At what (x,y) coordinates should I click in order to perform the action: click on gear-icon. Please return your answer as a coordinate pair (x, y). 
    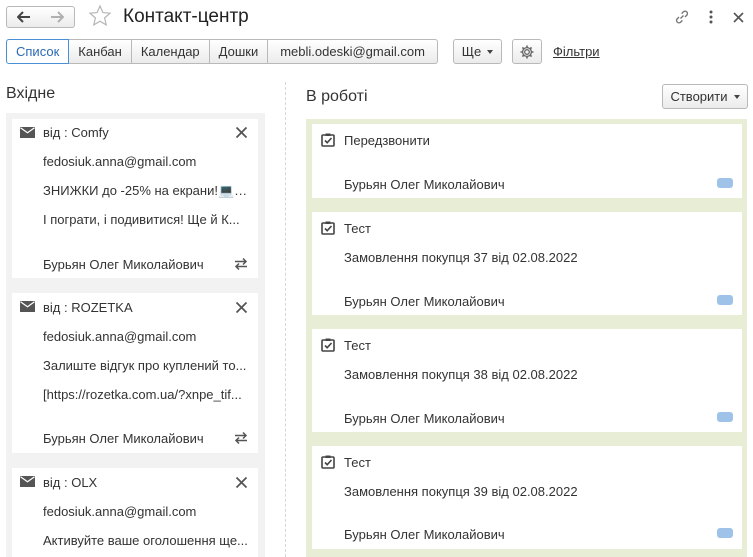
    Looking at the image, I should click on (527, 51).